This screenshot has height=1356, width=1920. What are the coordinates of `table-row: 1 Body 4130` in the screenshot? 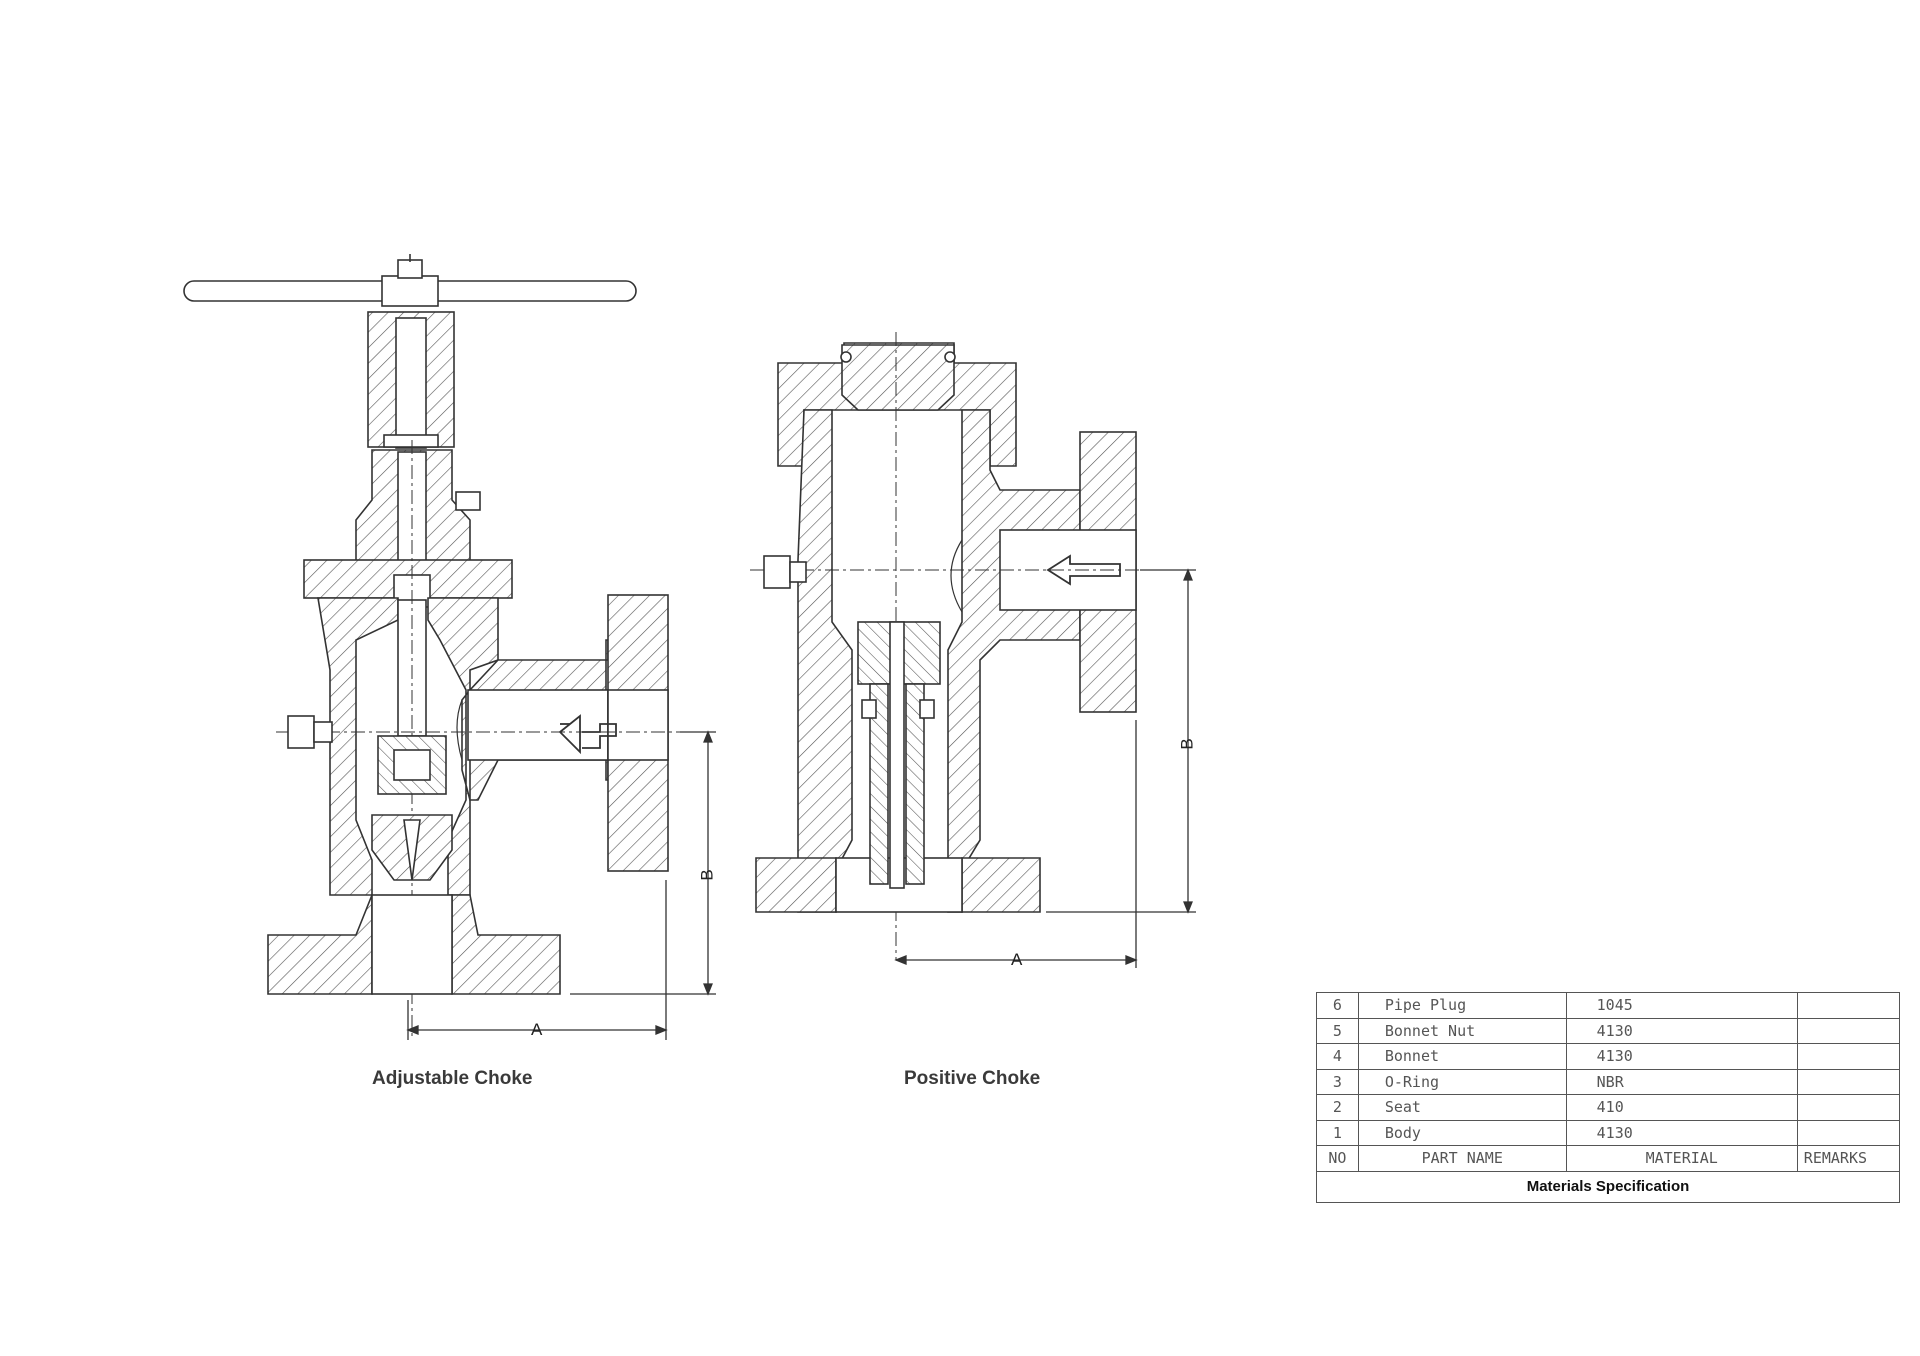 It's located at (1608, 1132).